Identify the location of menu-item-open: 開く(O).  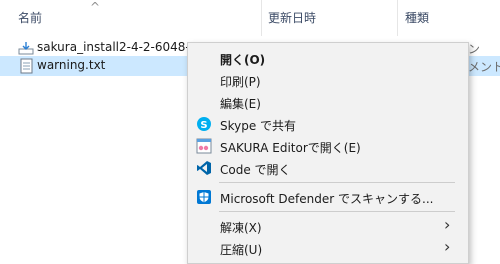
(328, 58).